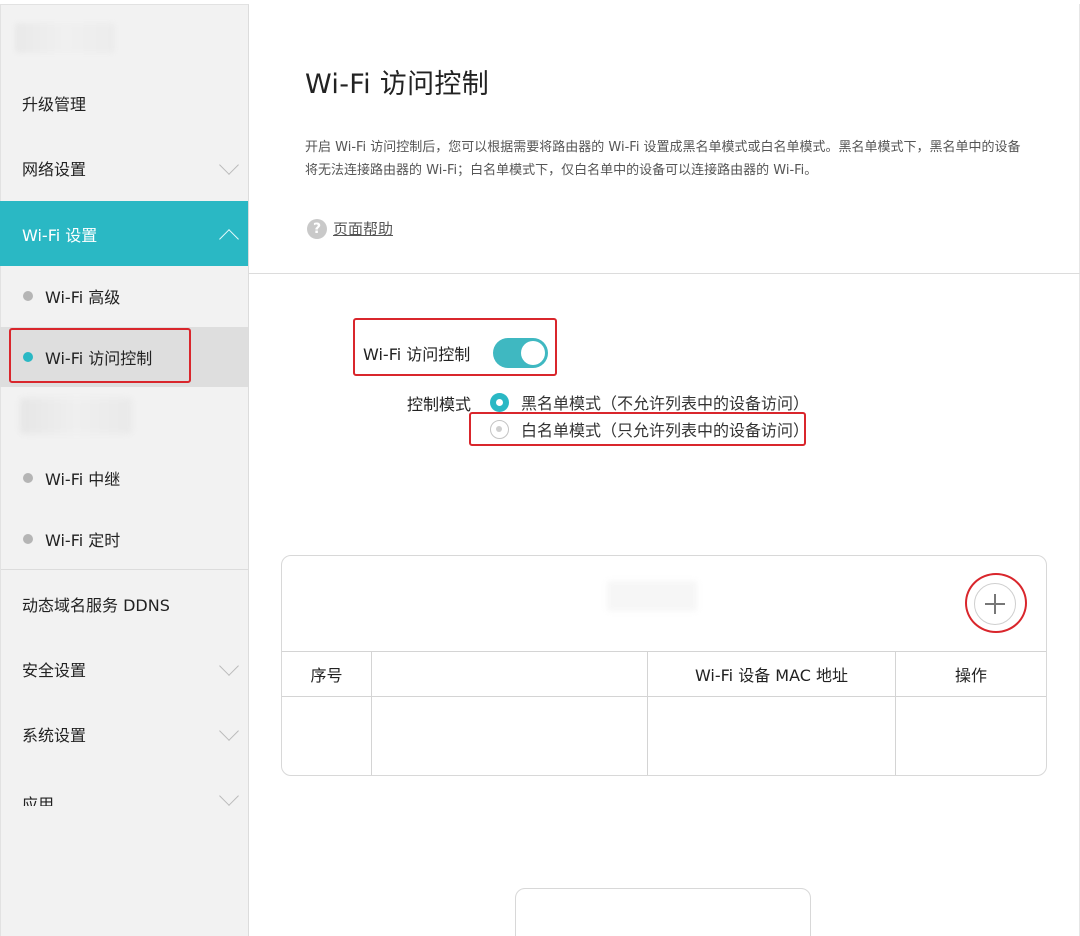  What do you see at coordinates (664, 273) in the screenshot?
I see `header-divider` at bounding box center [664, 273].